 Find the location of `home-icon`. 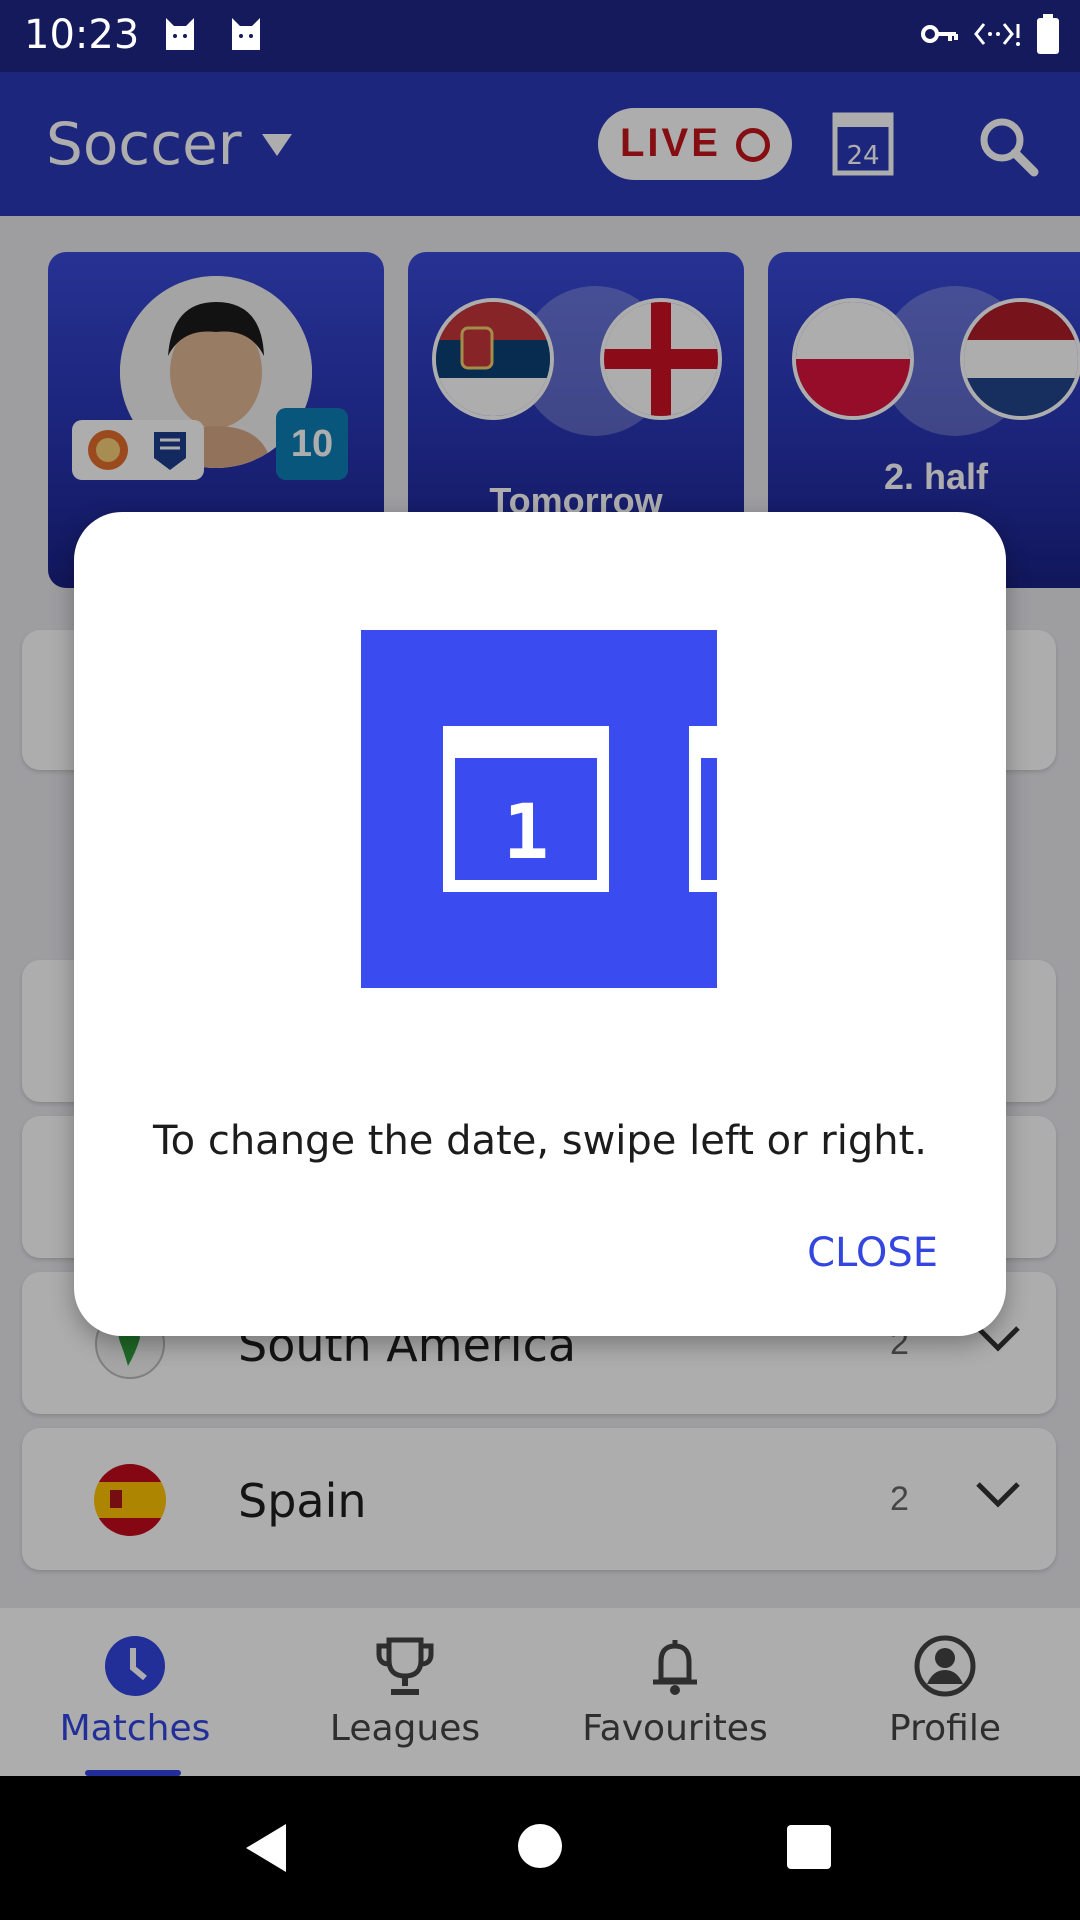

home-icon is located at coordinates (540, 1846).